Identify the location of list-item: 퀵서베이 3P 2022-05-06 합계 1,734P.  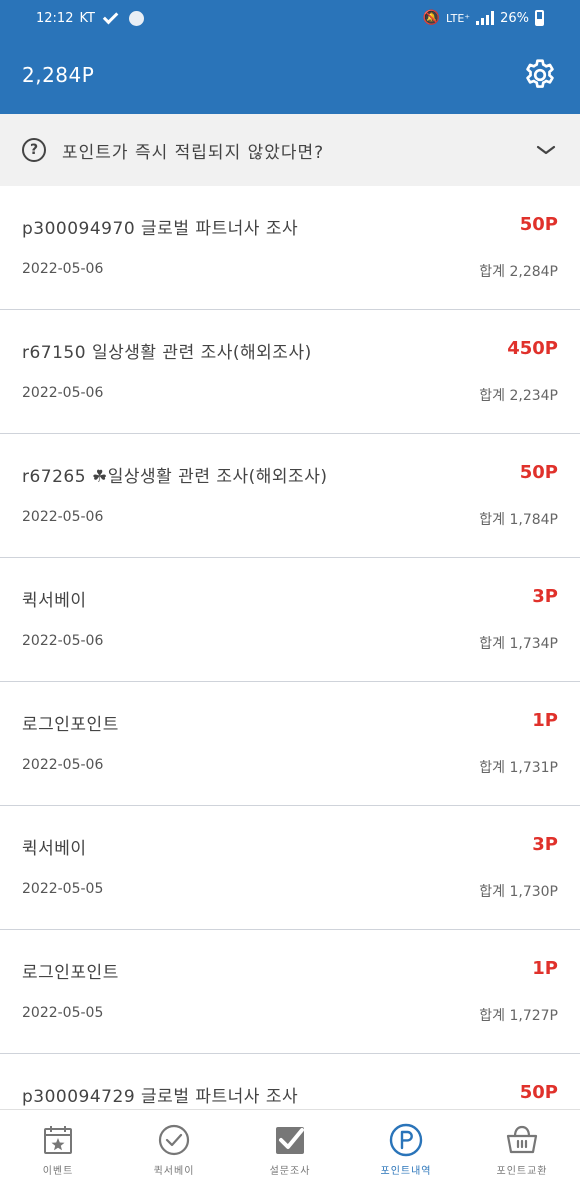
(290, 620).